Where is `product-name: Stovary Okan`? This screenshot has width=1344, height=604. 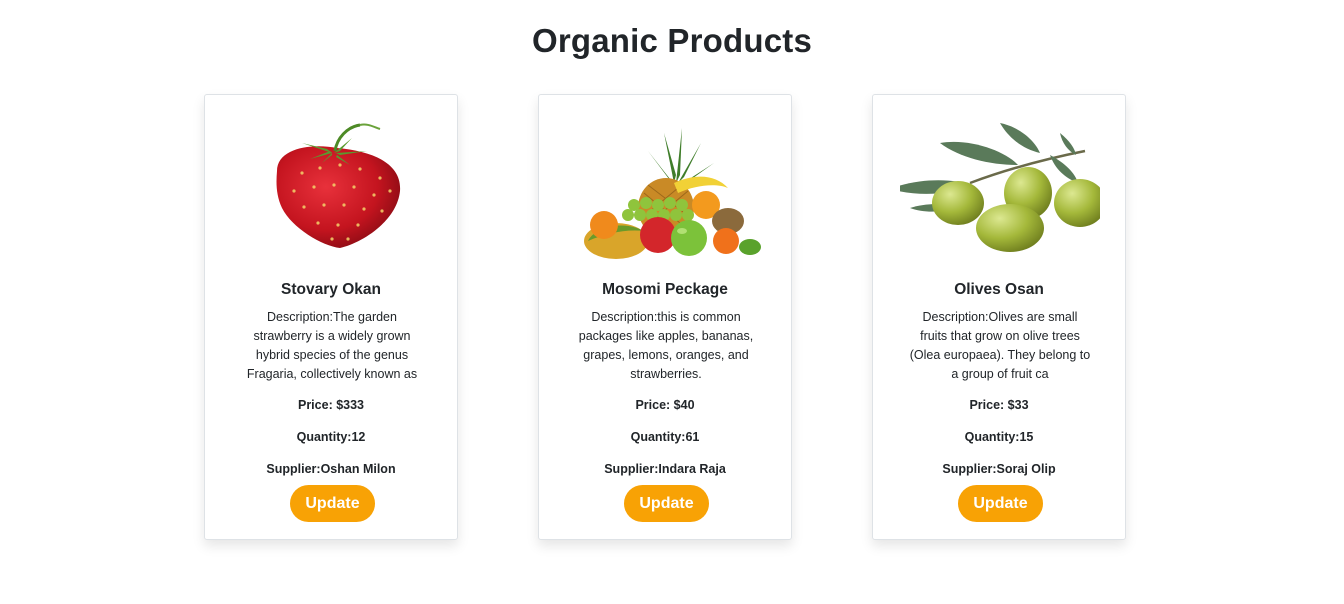 product-name: Stovary Okan is located at coordinates (331, 289).